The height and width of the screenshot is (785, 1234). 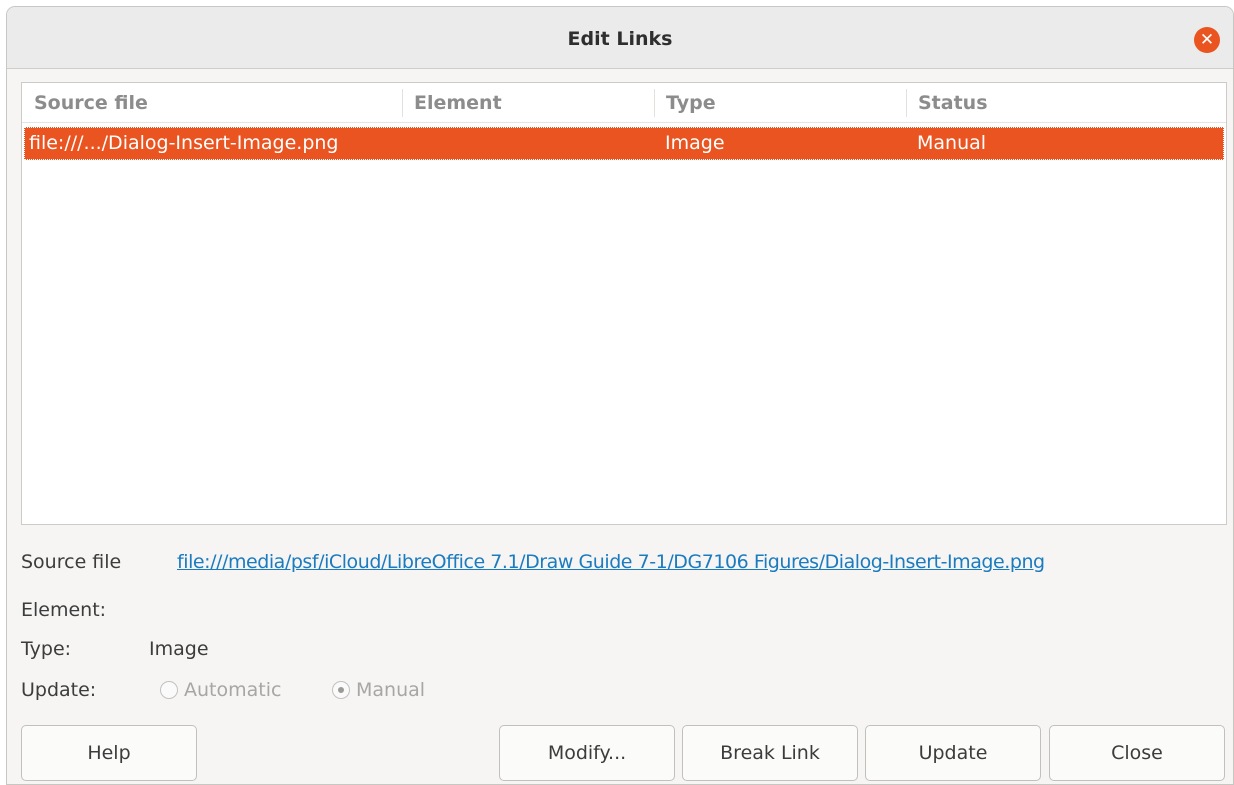 I want to click on column-header-type: Type, so click(x=691, y=103).